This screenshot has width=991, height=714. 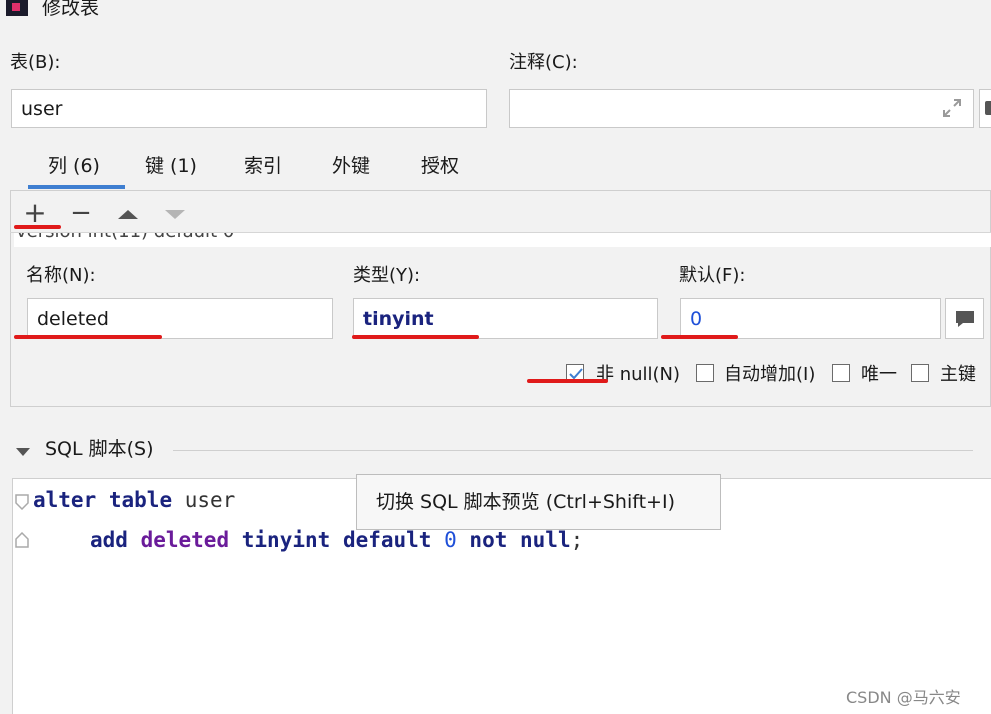 I want to click on expand-icon, so click(x=952, y=108).